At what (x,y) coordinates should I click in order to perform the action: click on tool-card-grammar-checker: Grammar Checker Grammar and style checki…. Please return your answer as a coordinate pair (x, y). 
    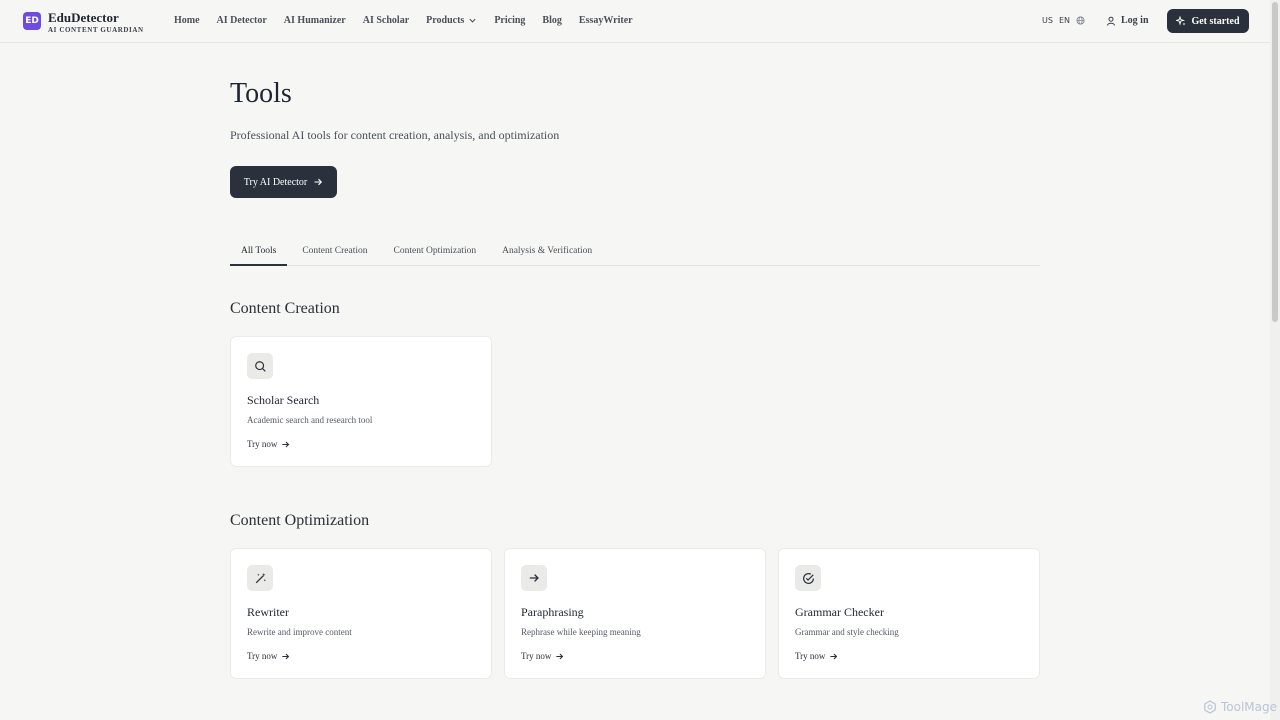
    Looking at the image, I should click on (909, 613).